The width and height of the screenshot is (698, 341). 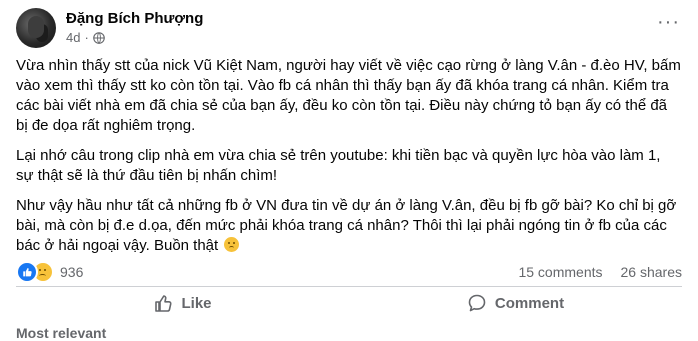 I want to click on post-header: Đặng Bích Phượng 4d ·, so click(x=109, y=28).